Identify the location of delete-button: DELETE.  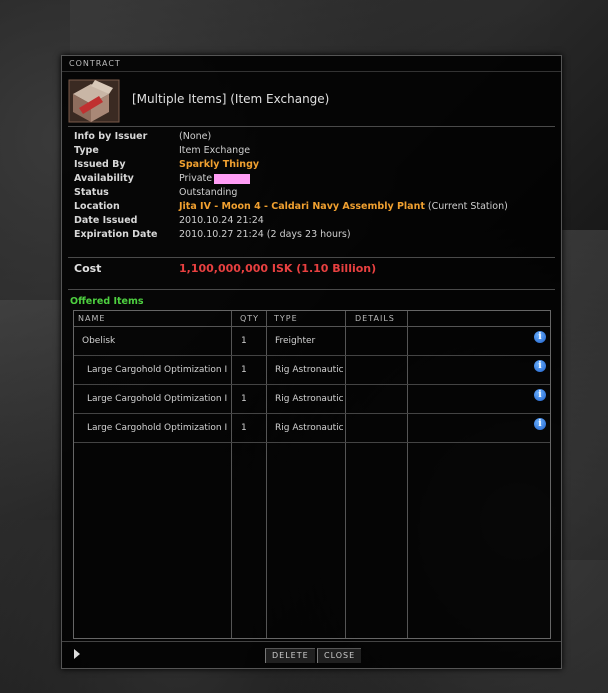
(290, 655).